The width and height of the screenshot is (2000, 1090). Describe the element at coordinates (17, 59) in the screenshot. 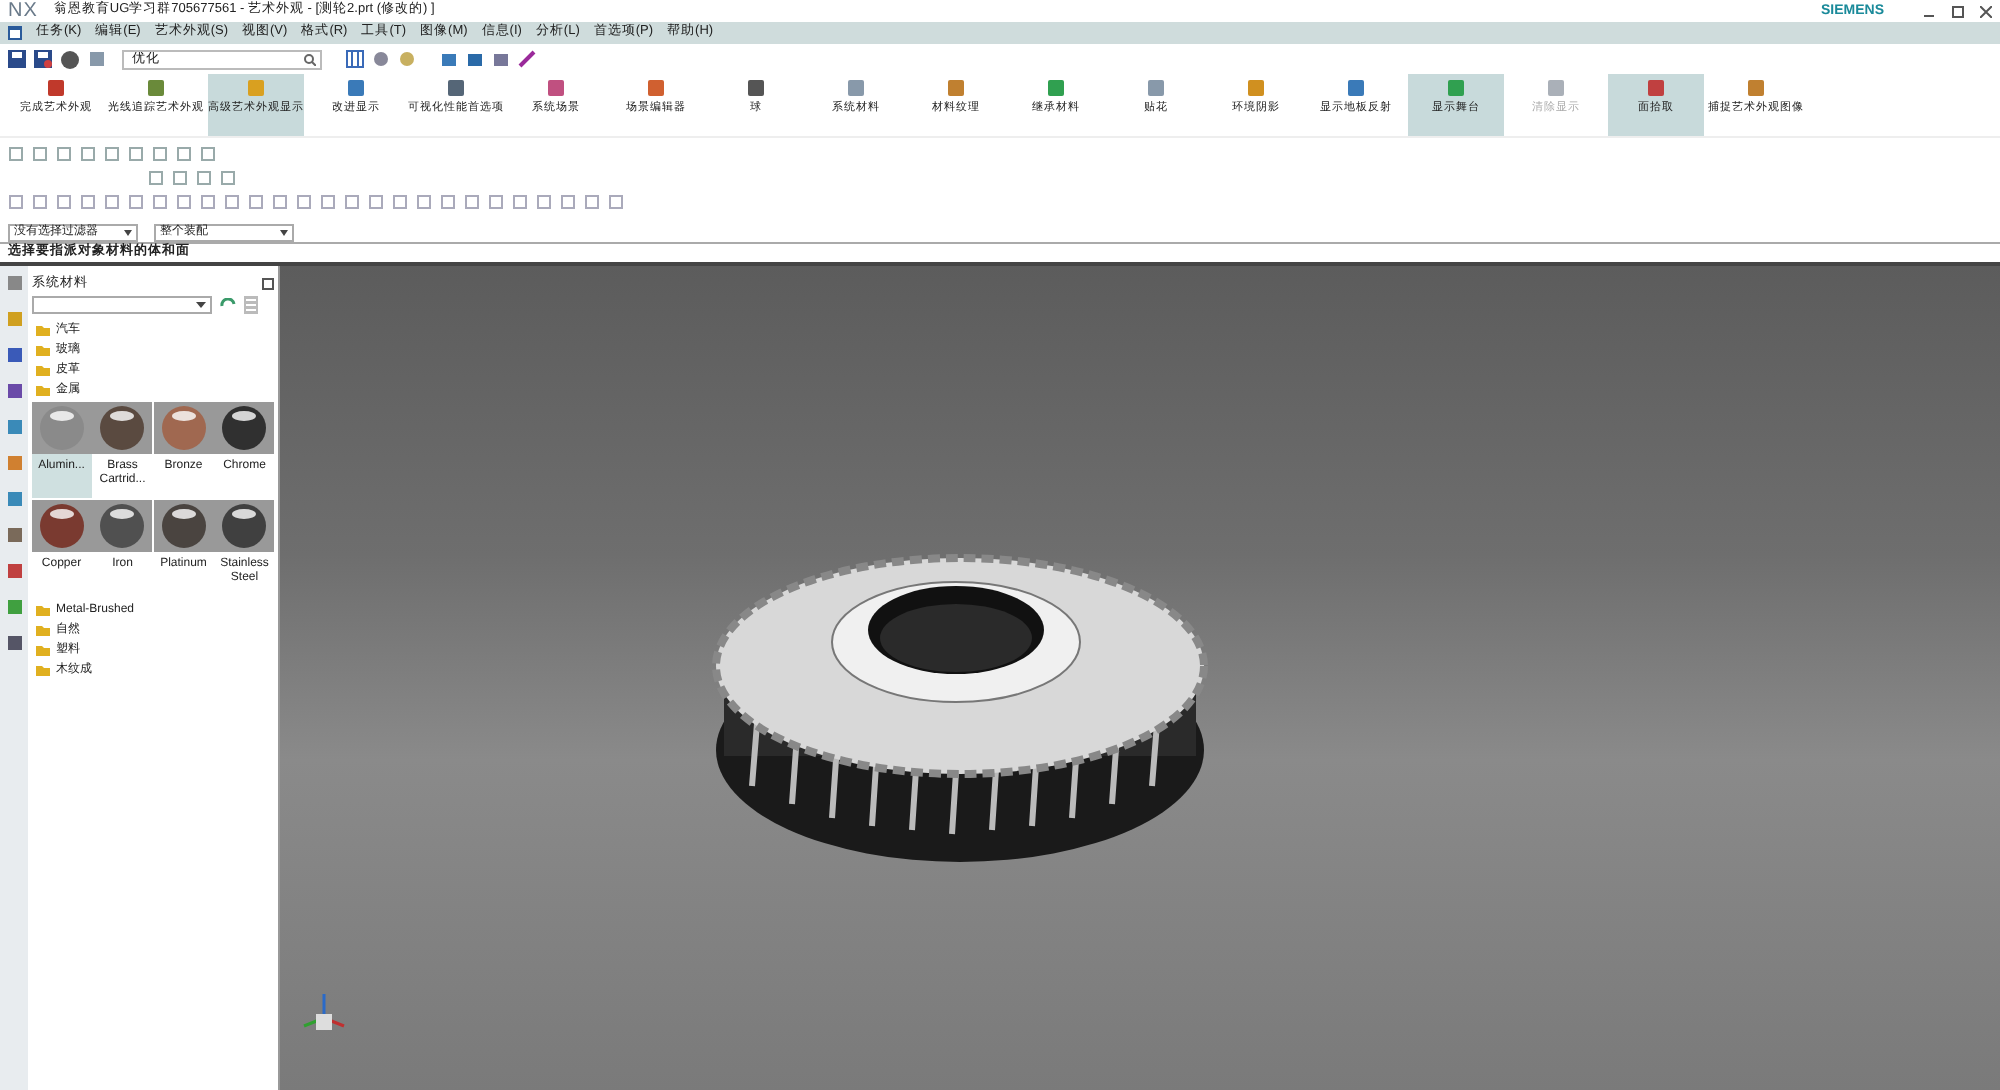

I see `save-icon` at that location.